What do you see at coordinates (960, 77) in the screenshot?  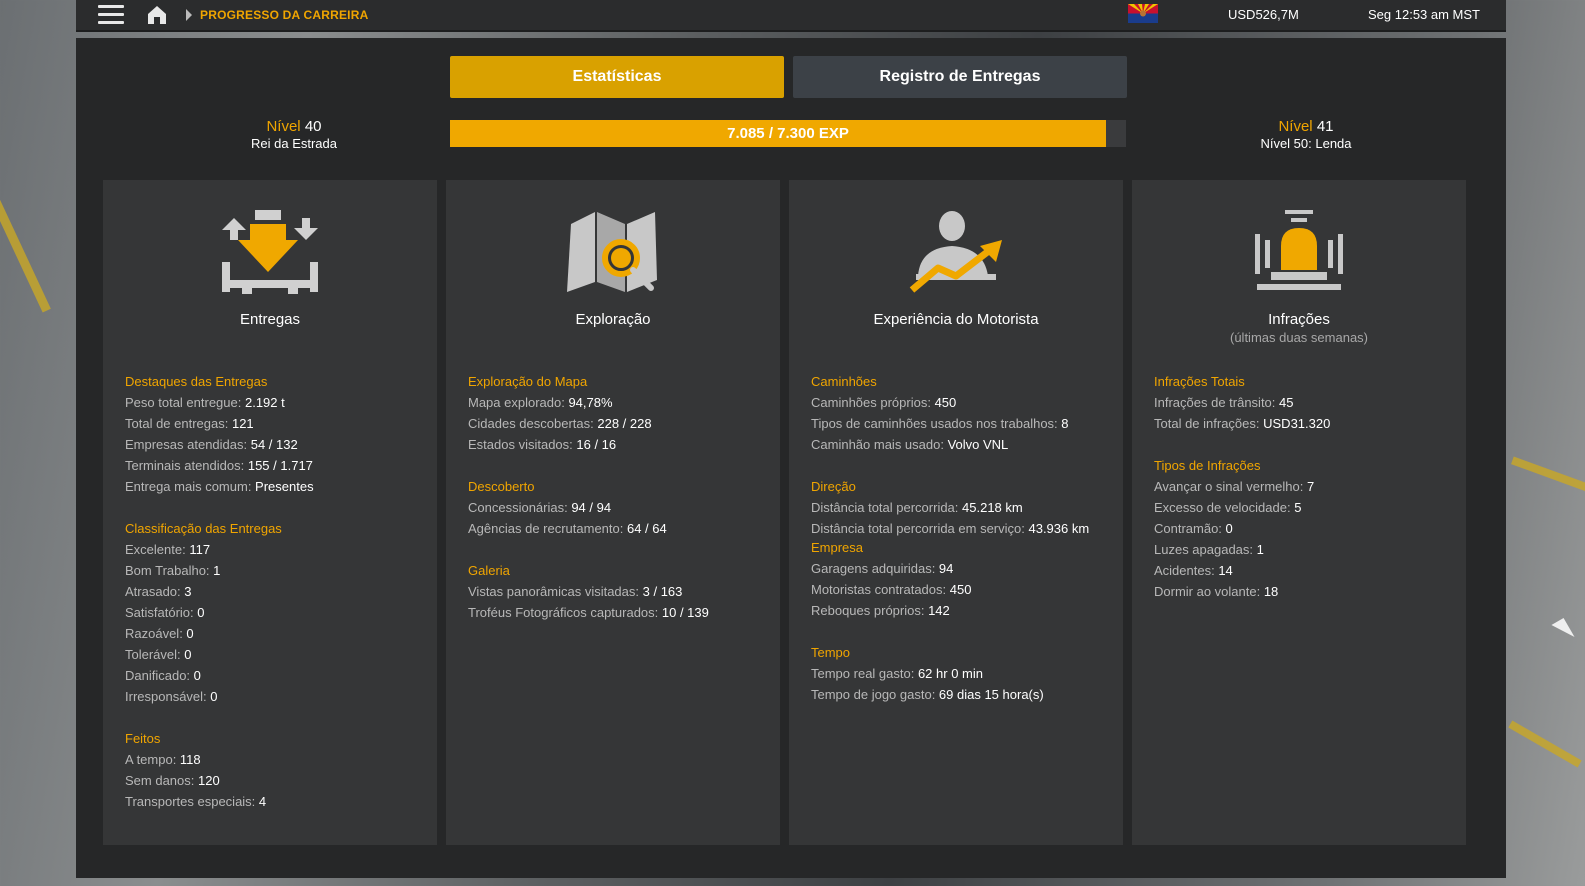 I see `tab-deliveries-log: Registro de Entregas` at bounding box center [960, 77].